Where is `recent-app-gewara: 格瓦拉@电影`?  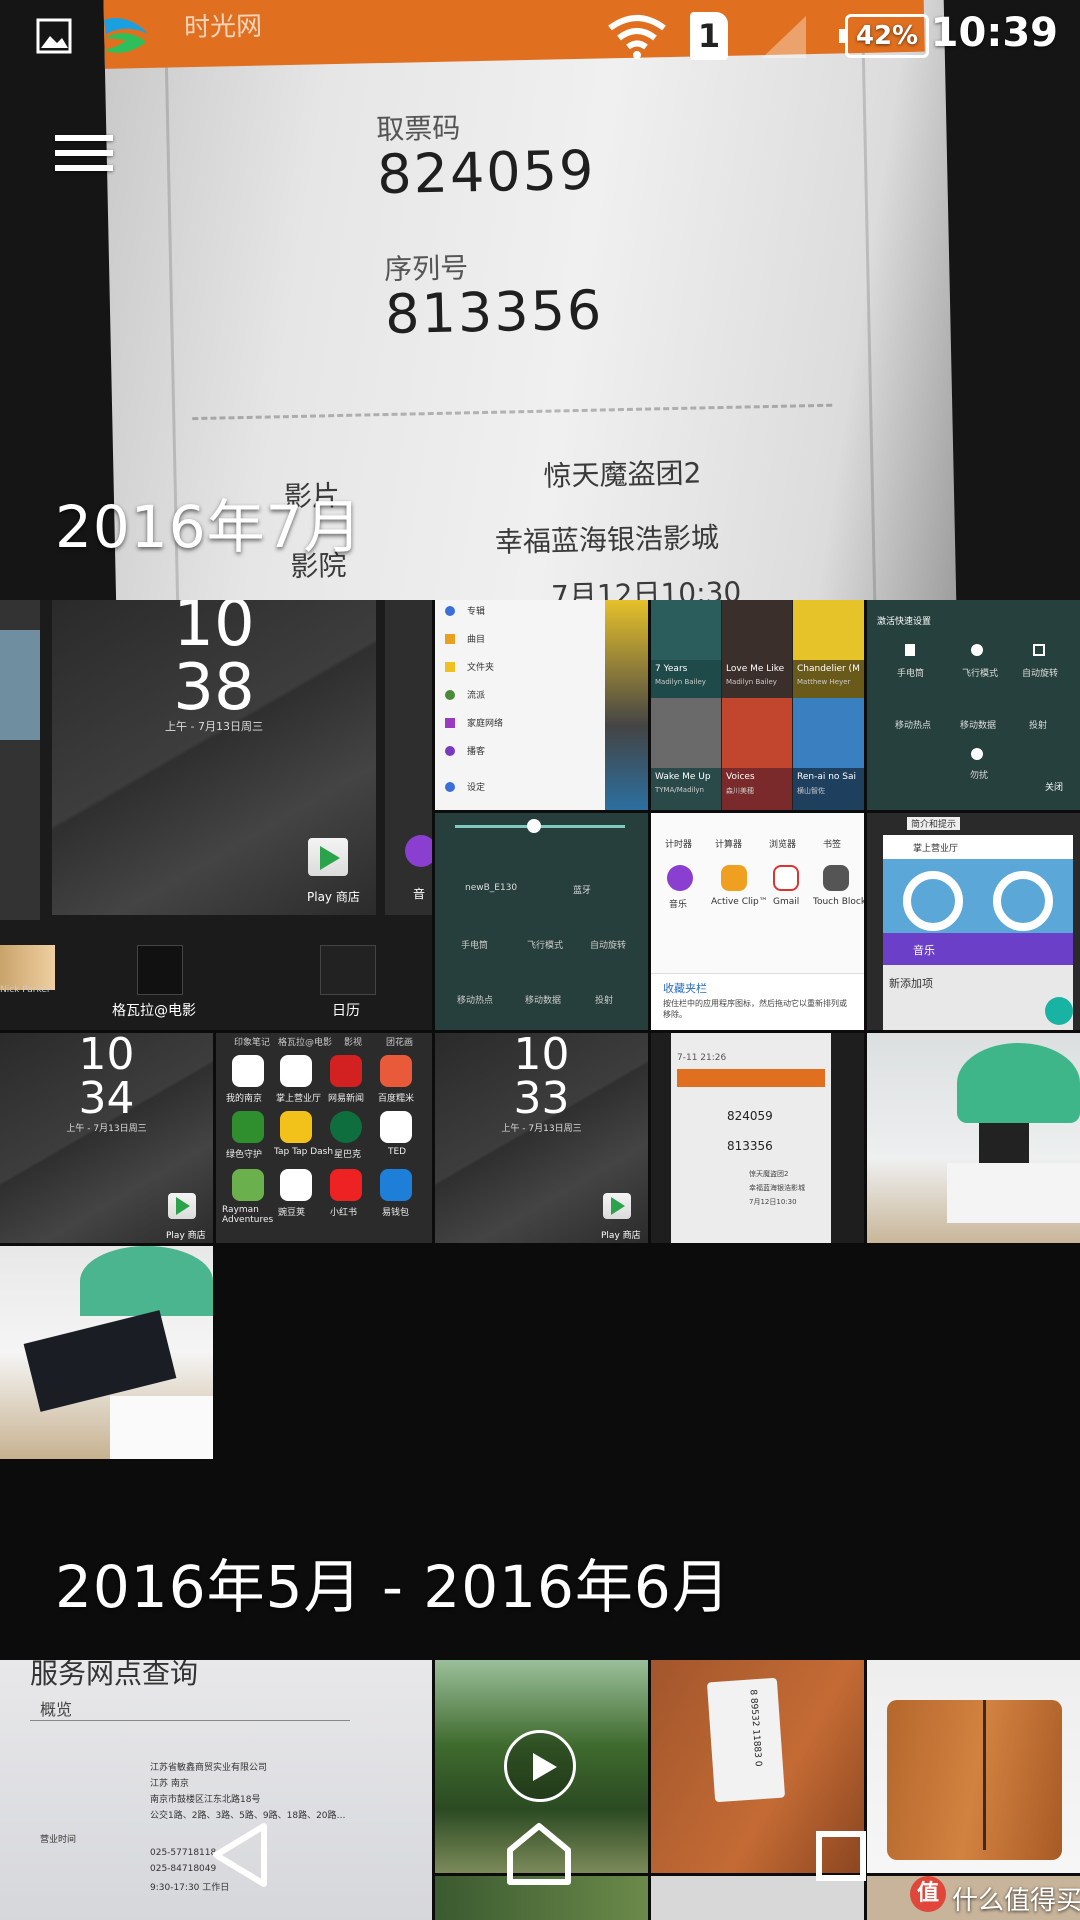 recent-app-gewara: 格瓦拉@电影 is located at coordinates (154, 1011).